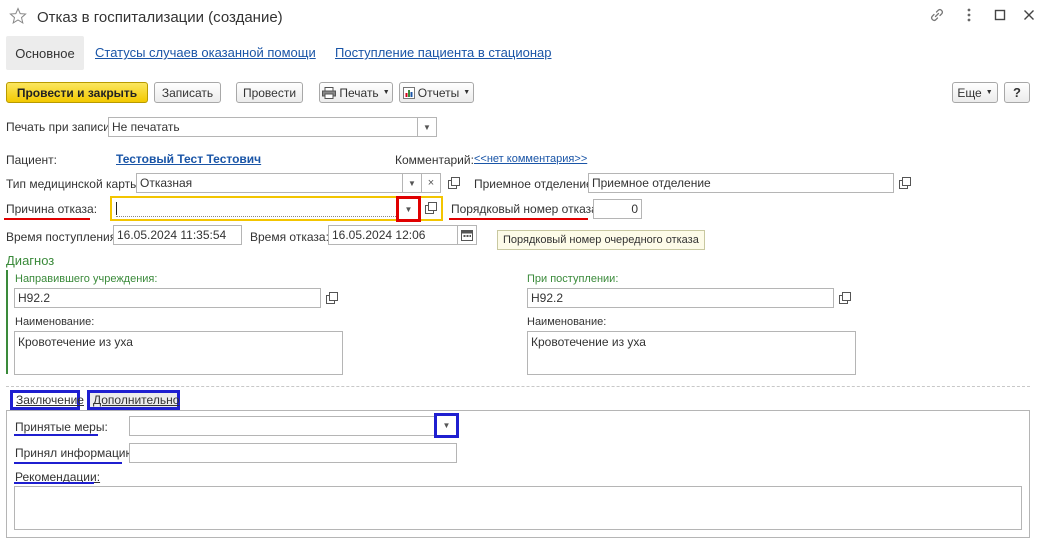  I want to click on section-separator, so click(518, 386).